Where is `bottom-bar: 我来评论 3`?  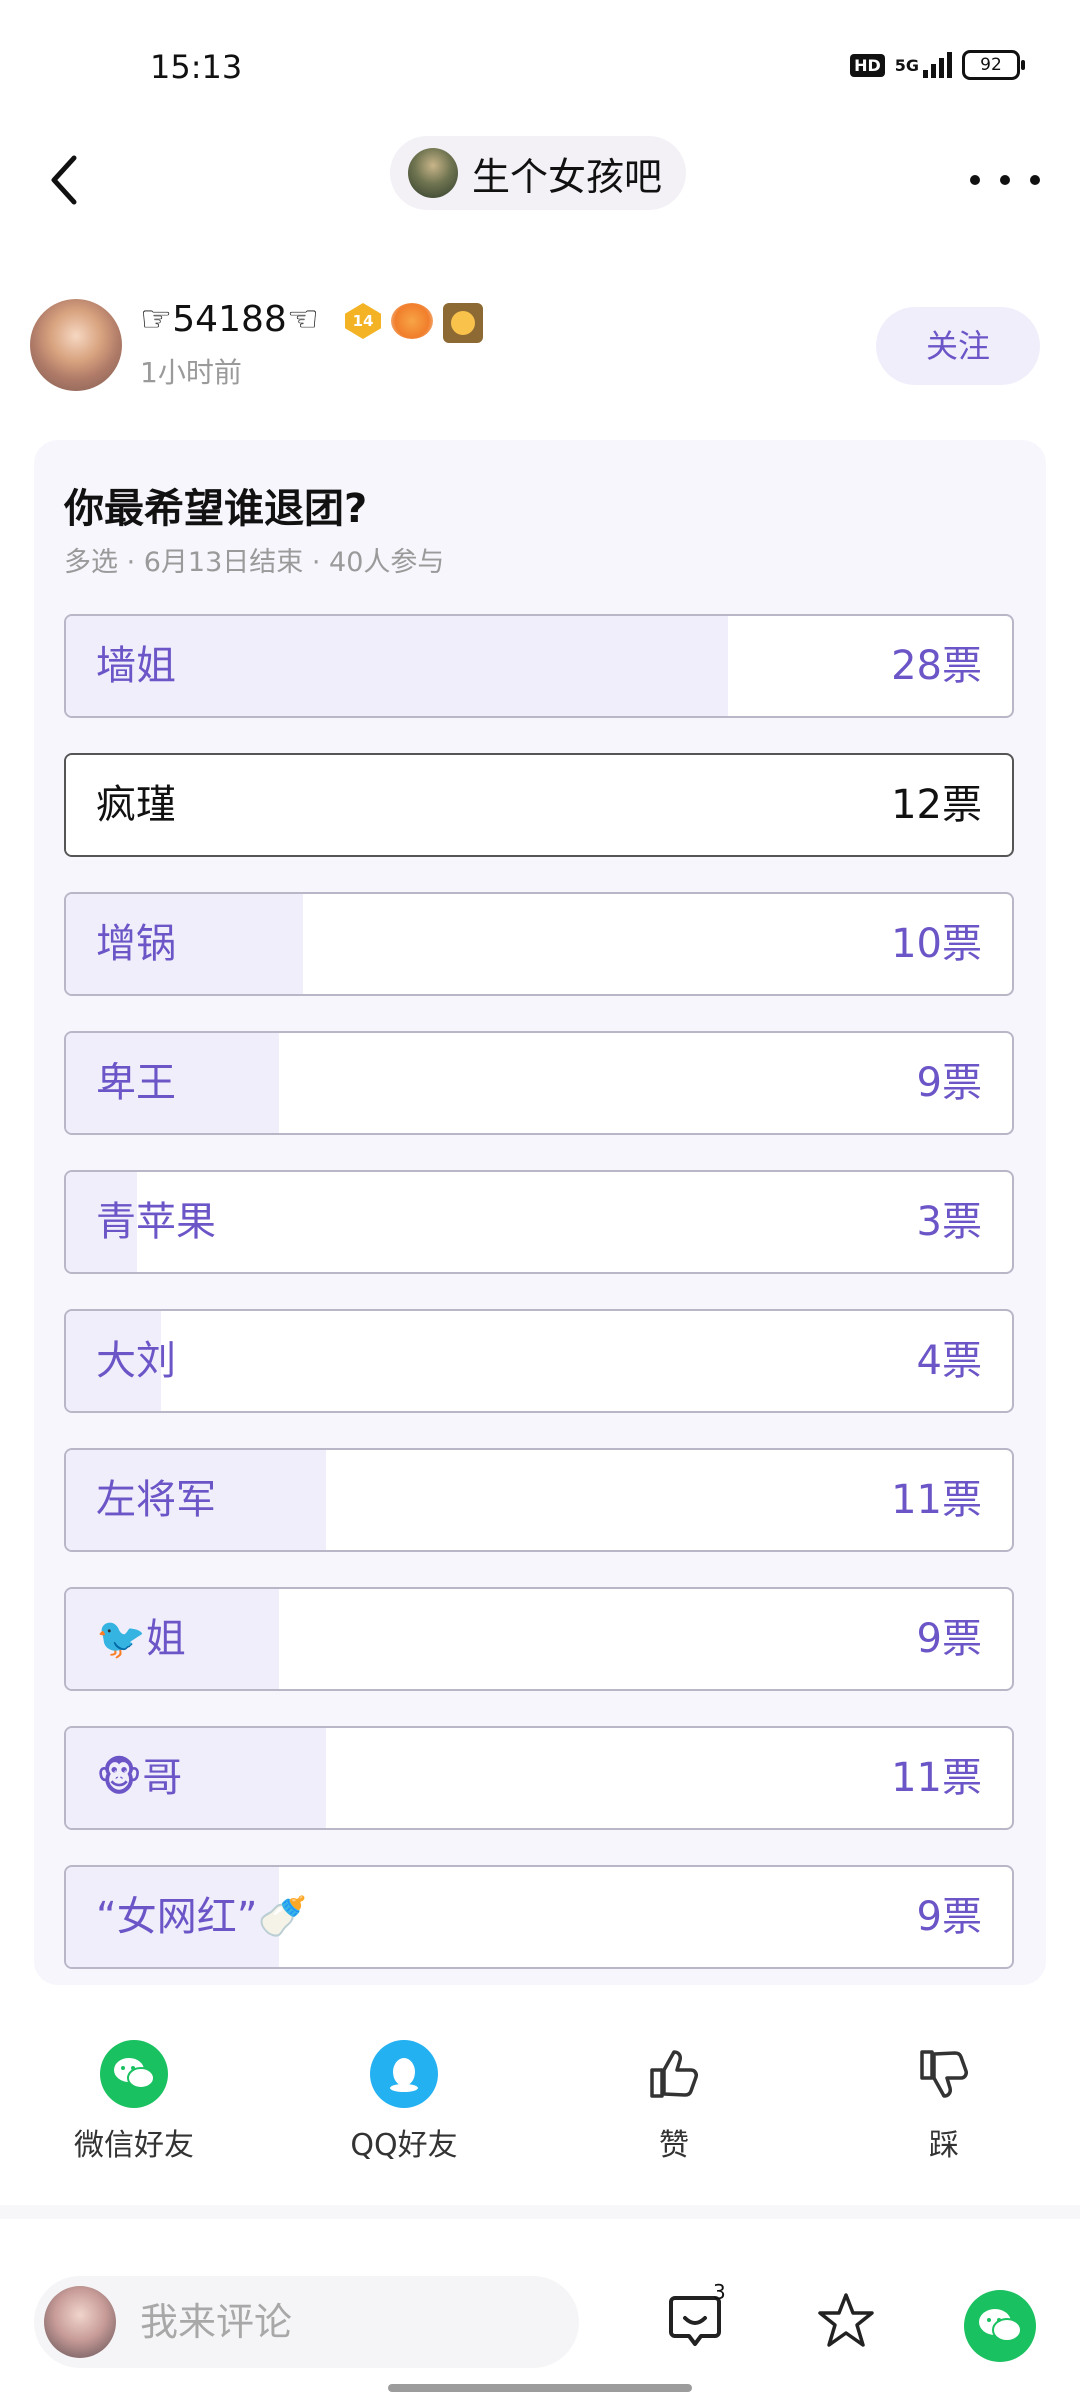
bottom-bar: 我来评论 3 is located at coordinates (540, 2325).